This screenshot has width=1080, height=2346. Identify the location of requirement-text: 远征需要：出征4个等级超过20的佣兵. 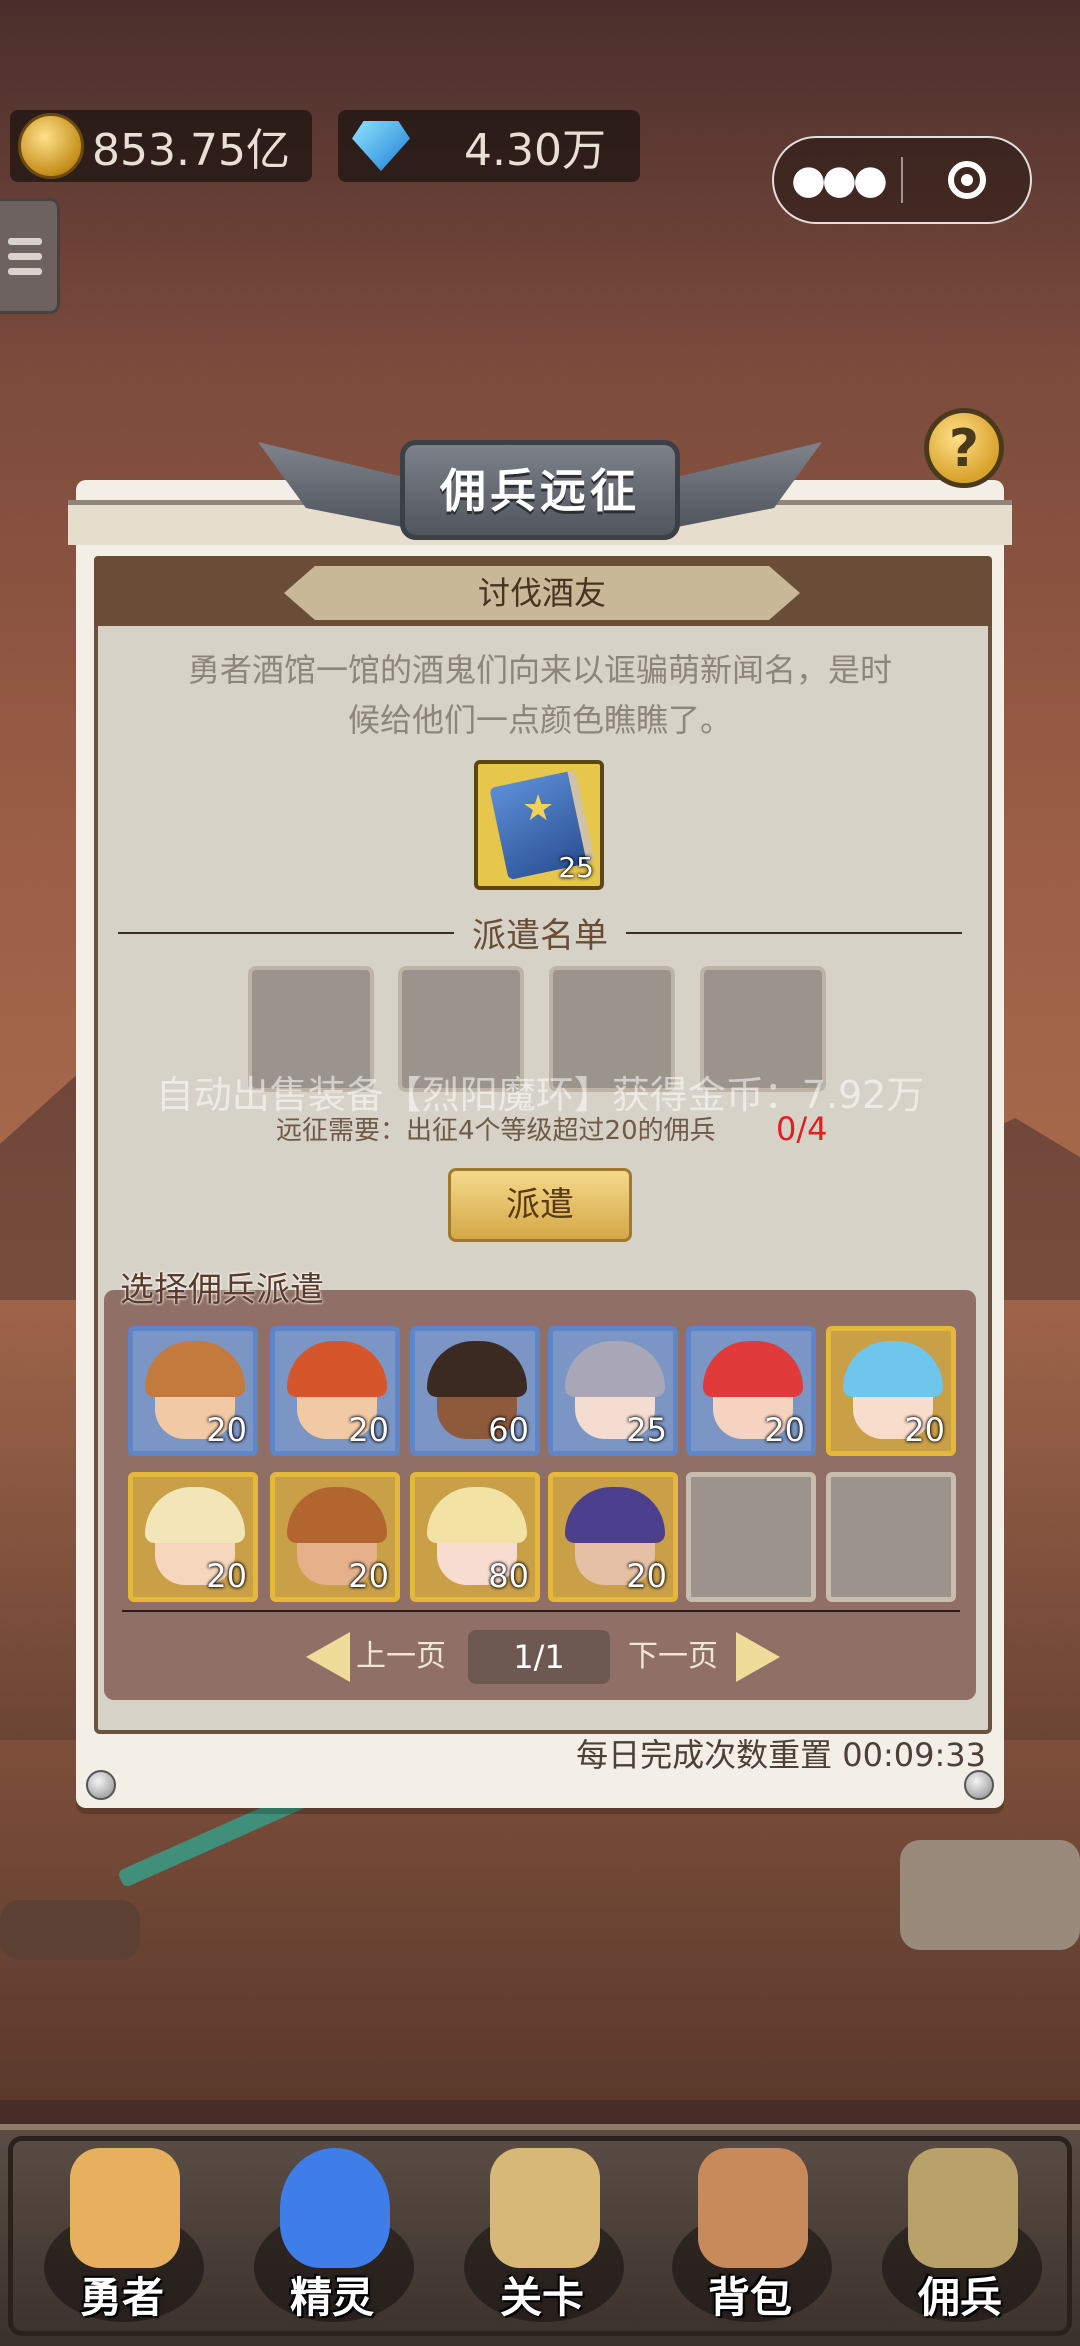
(496, 1131).